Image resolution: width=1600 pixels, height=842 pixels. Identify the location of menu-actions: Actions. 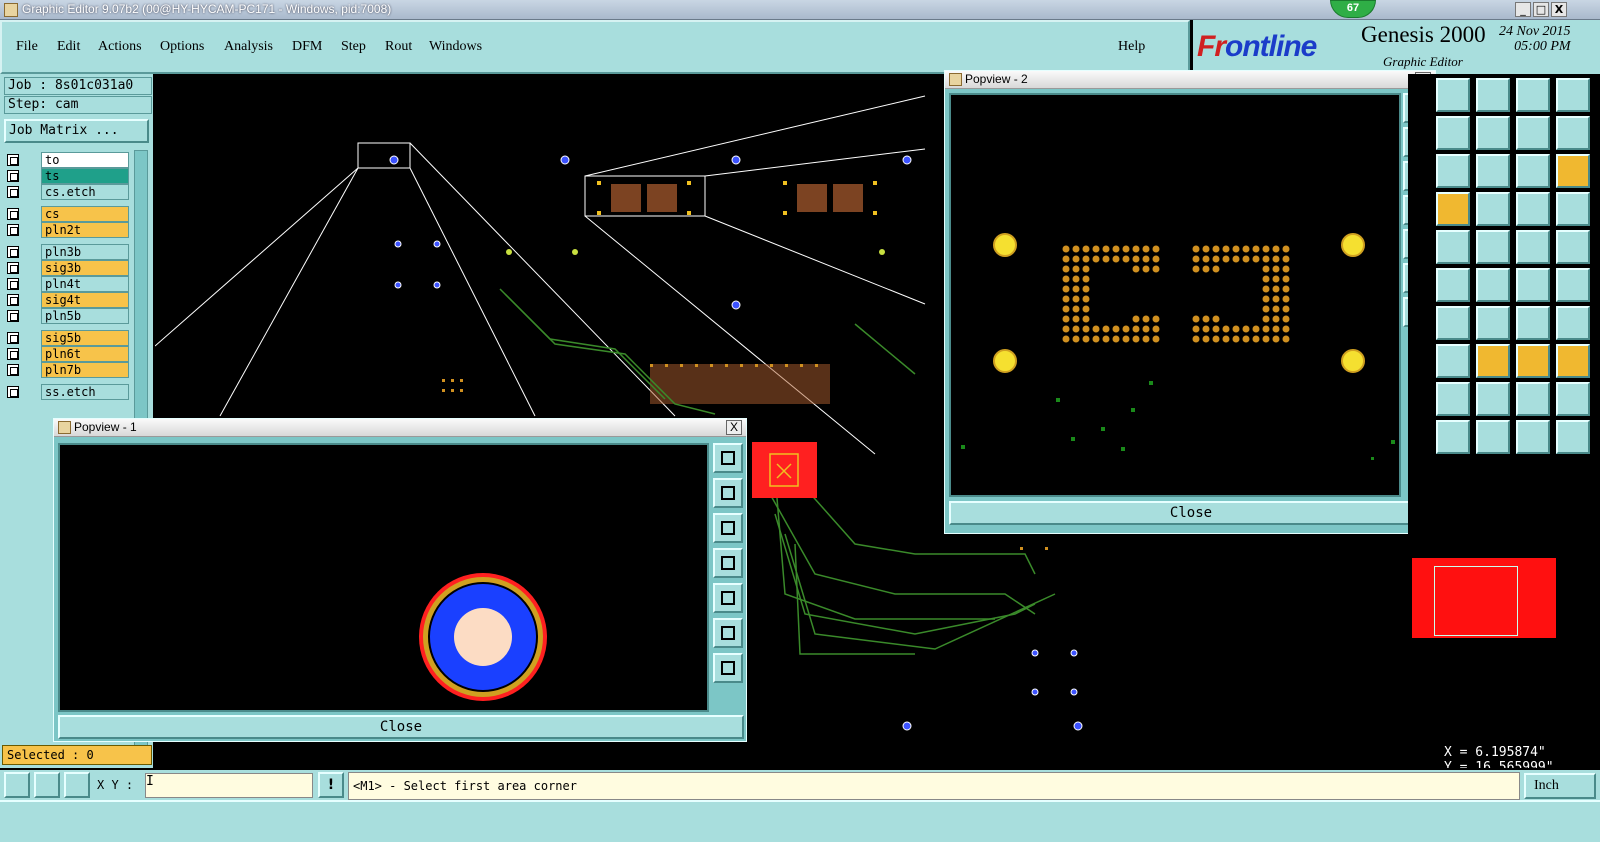
(120, 47).